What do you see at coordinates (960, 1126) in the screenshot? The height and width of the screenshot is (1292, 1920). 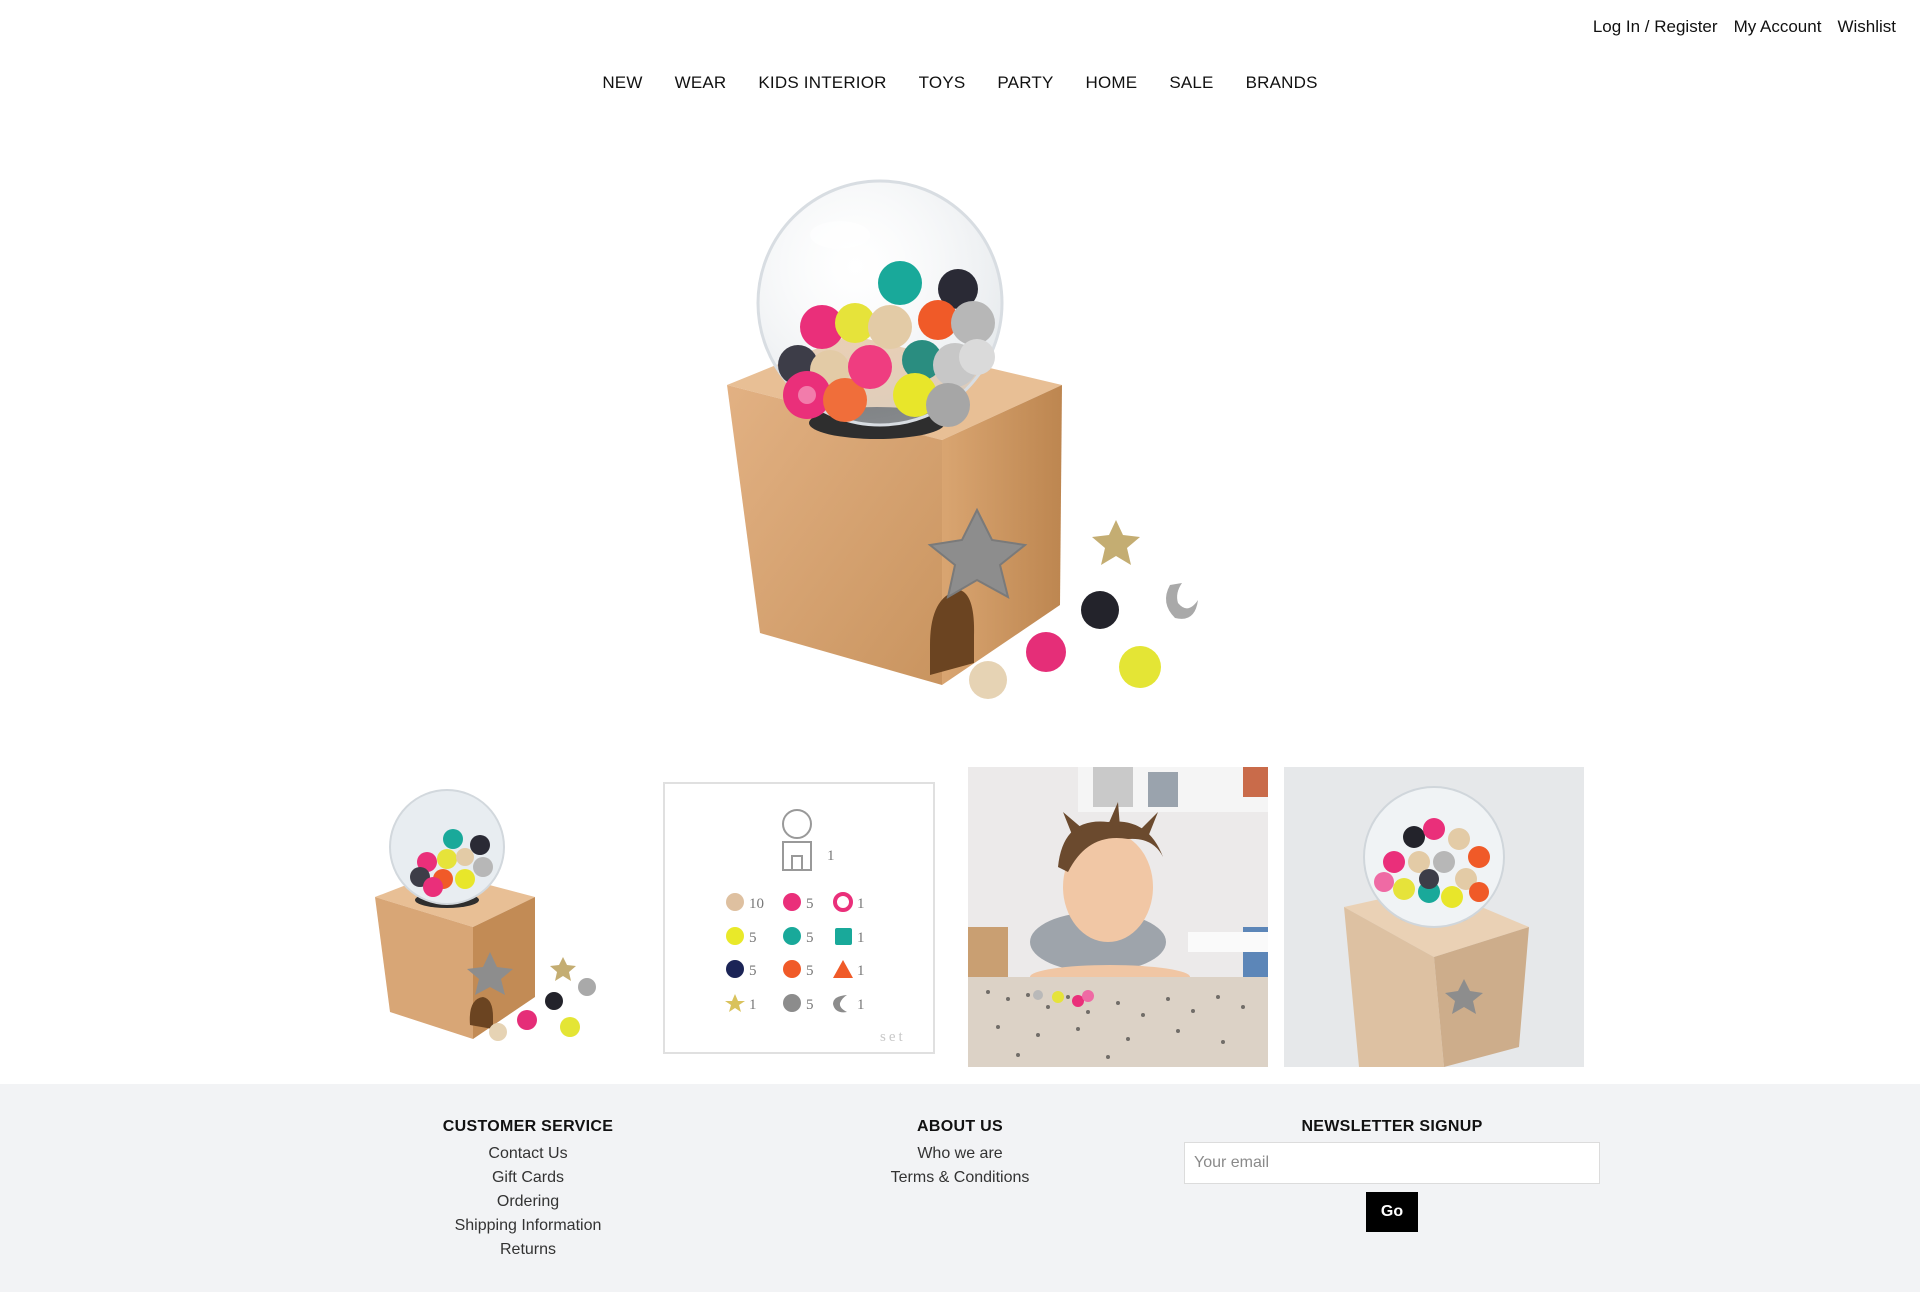 I see `about-us-heading: ABOUT US` at bounding box center [960, 1126].